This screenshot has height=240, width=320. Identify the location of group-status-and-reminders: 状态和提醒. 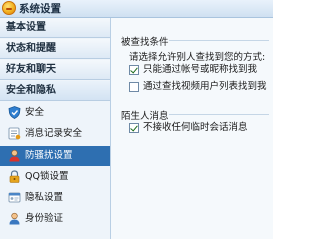
(55, 49).